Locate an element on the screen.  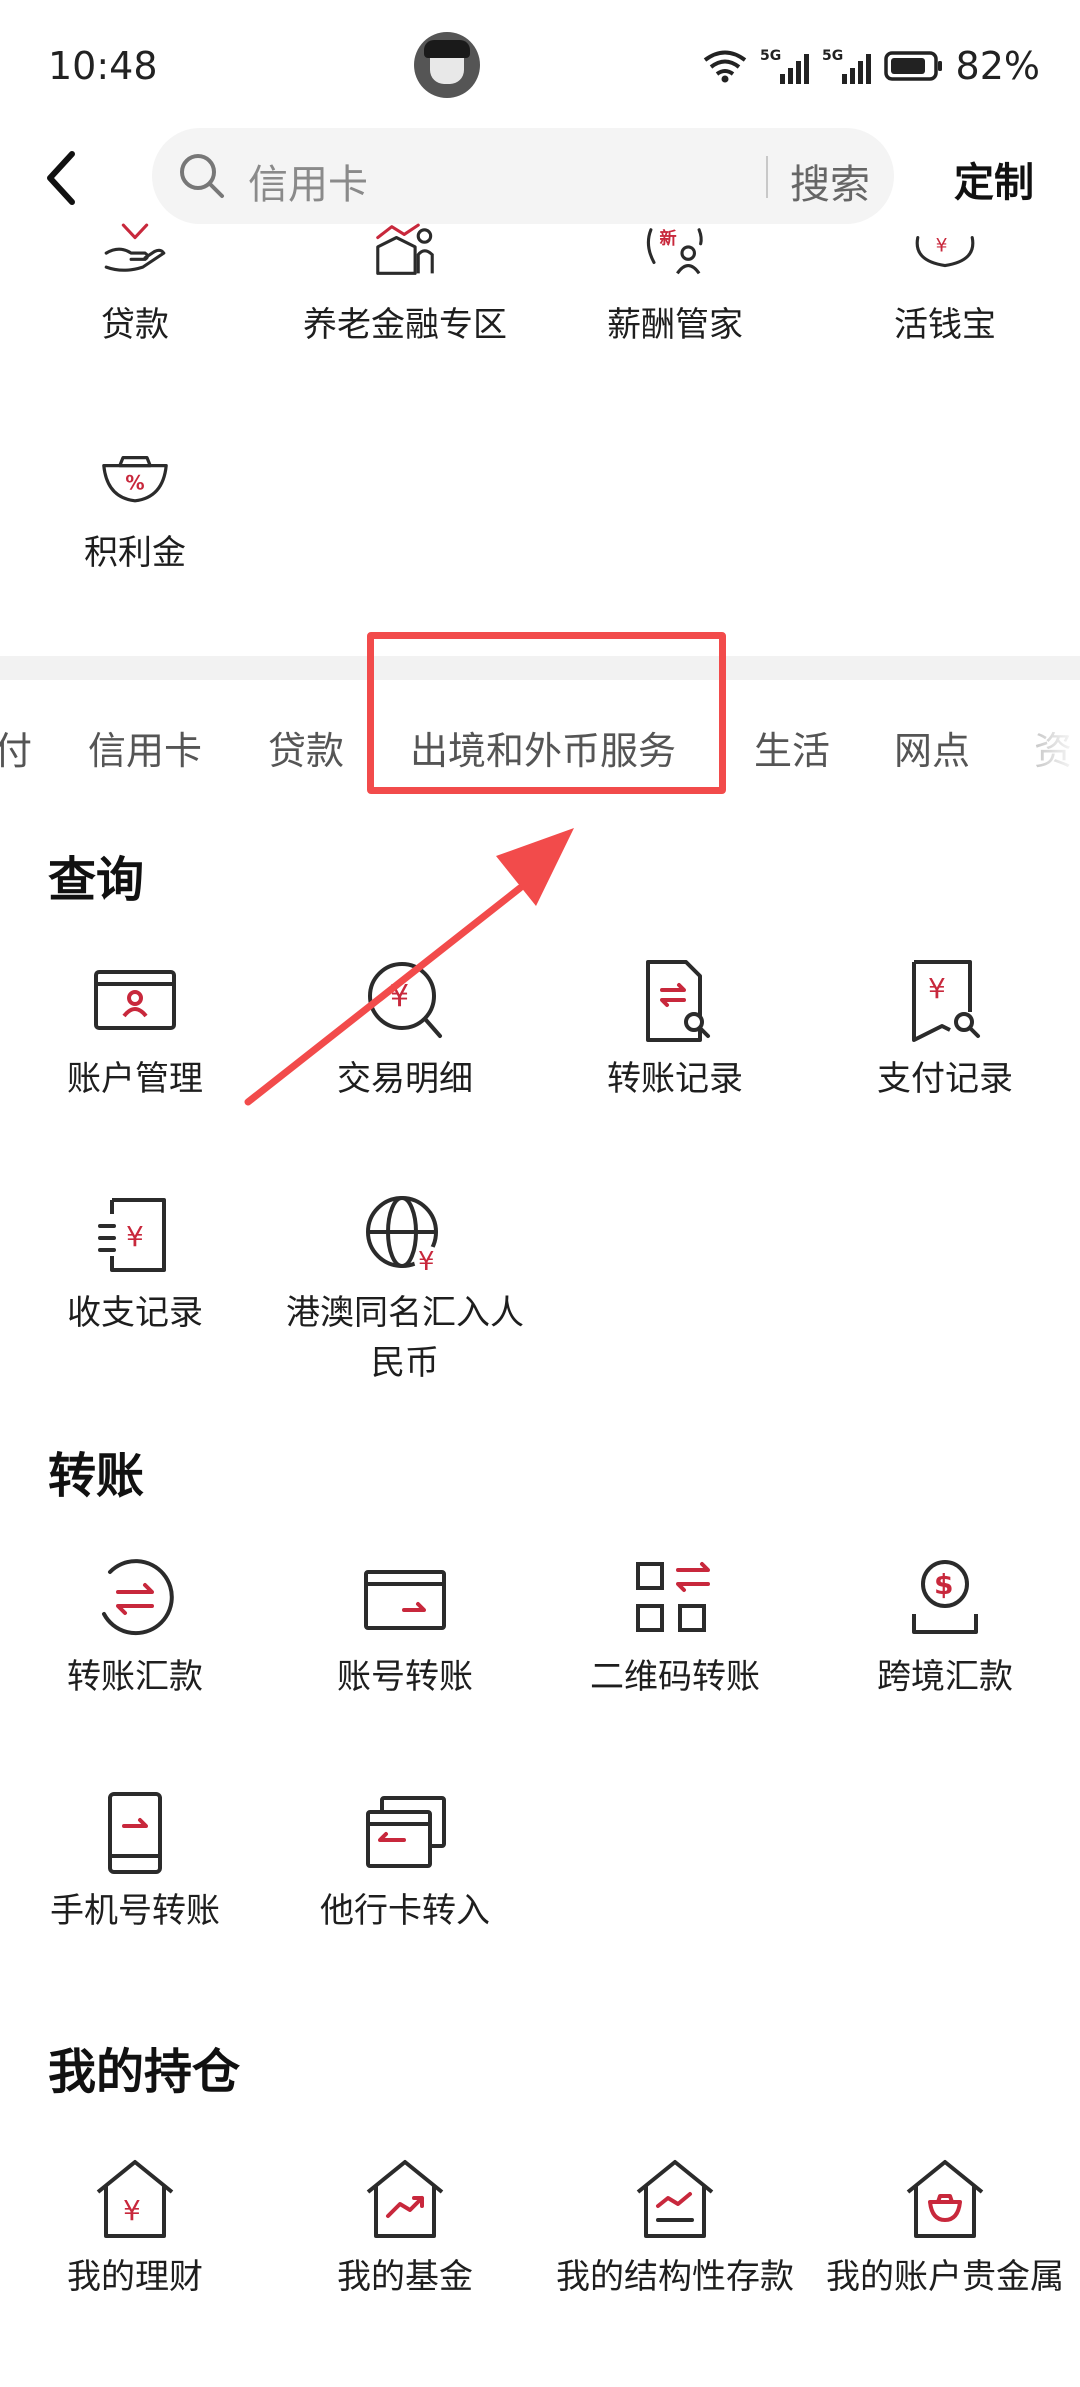
grid-item-my-structured-deposit: 我的结构性存款 is located at coordinates (675, 2228).